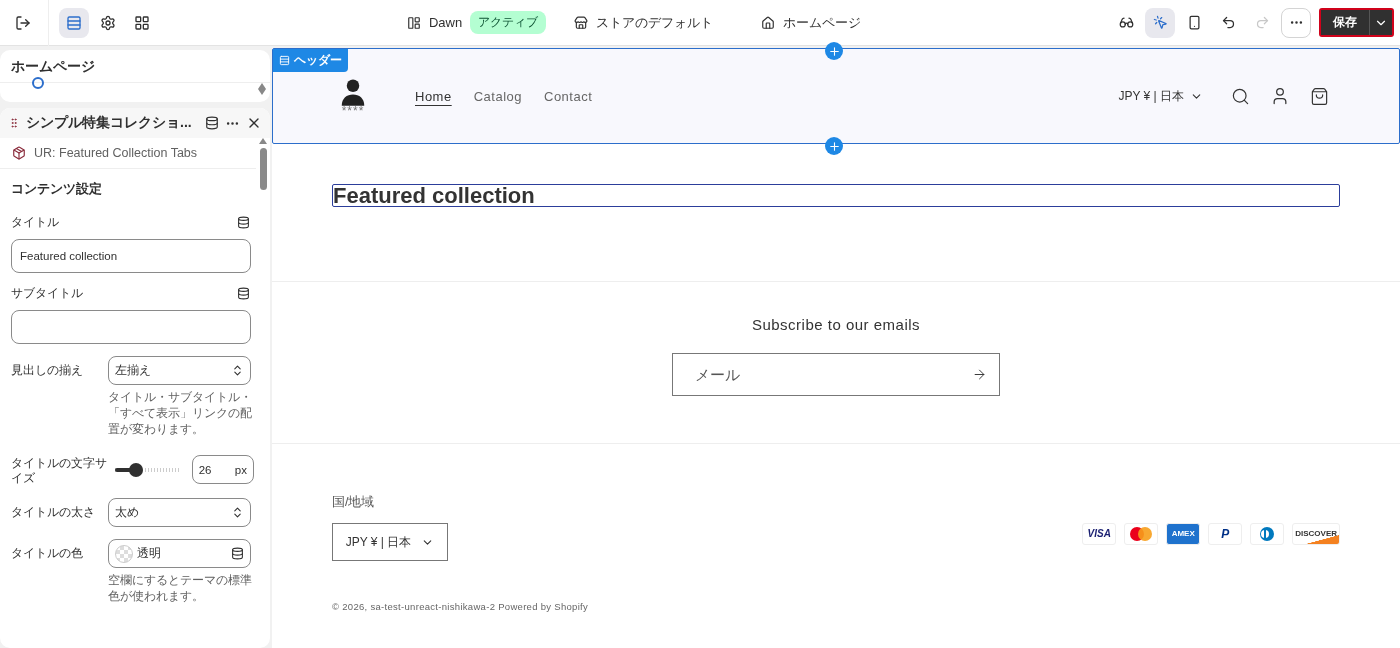 The width and height of the screenshot is (1400, 648). I want to click on redo-icon, so click(1262, 22).